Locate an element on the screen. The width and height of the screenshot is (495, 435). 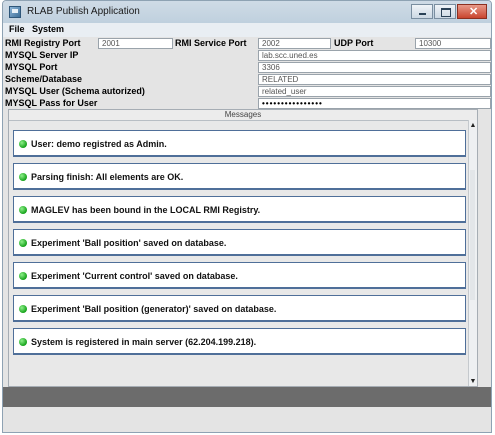
app-window-icon is located at coordinates (15, 12).